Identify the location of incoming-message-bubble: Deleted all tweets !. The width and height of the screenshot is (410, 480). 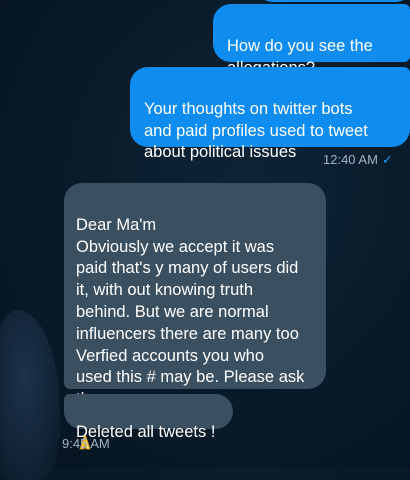
(148, 417).